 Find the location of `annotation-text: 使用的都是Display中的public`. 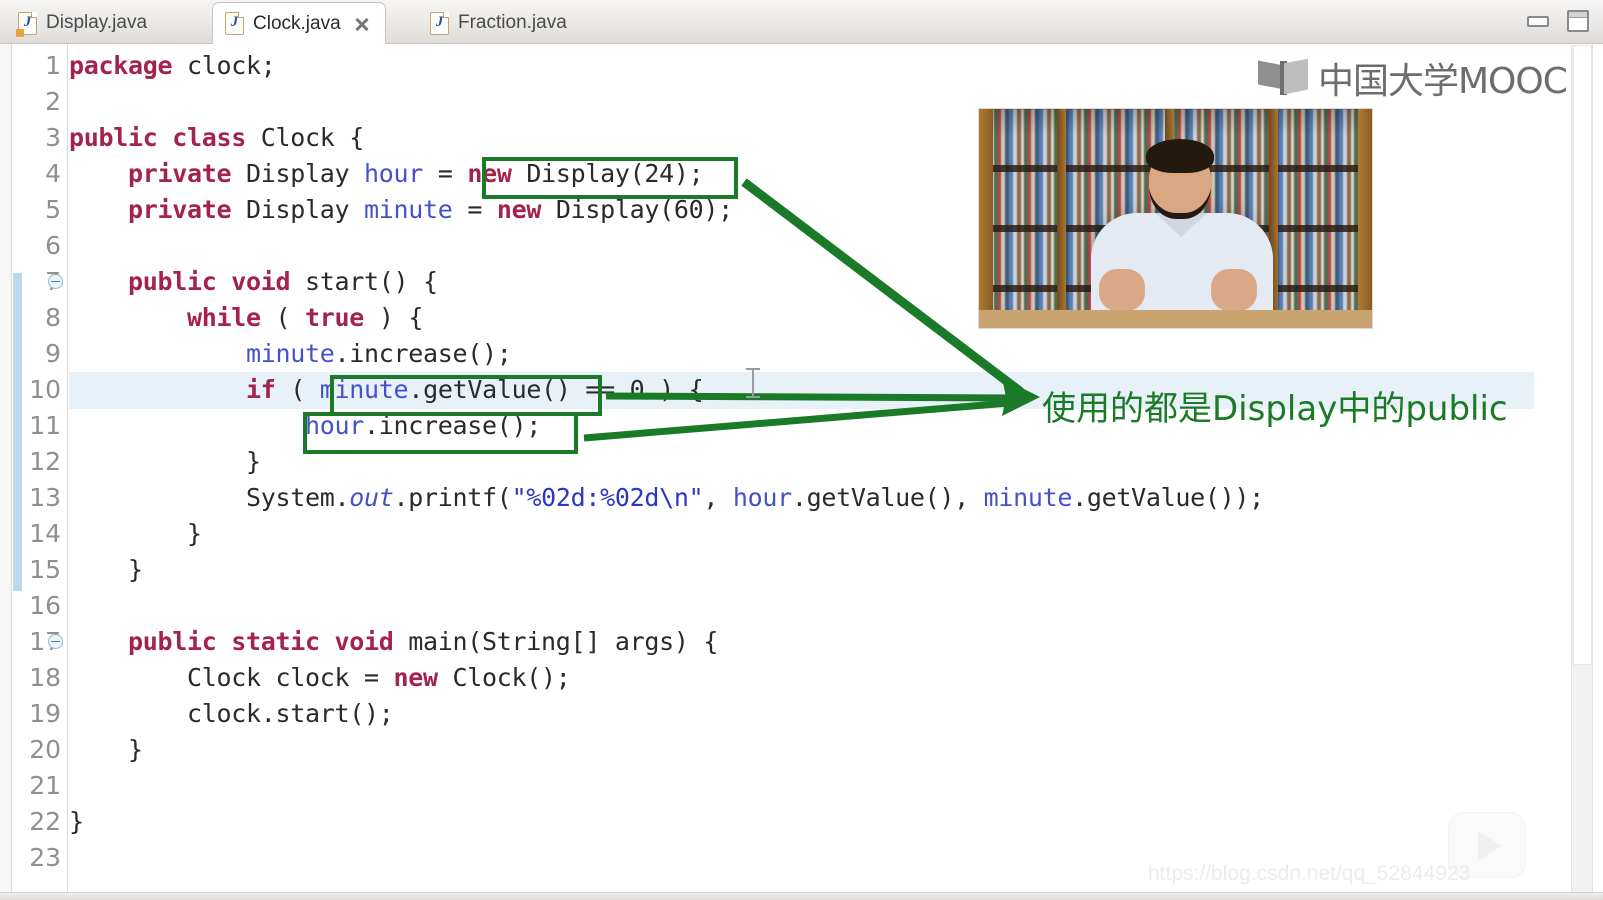

annotation-text: 使用的都是Display中的public is located at coordinates (1275, 409).